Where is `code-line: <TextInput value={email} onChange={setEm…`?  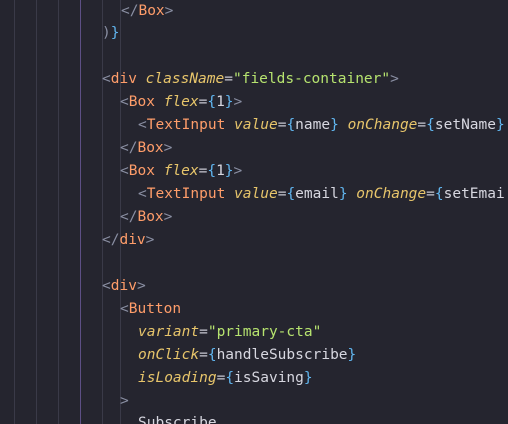 code-line: <TextInput value={email} onChange={setEm… is located at coordinates (321, 194).